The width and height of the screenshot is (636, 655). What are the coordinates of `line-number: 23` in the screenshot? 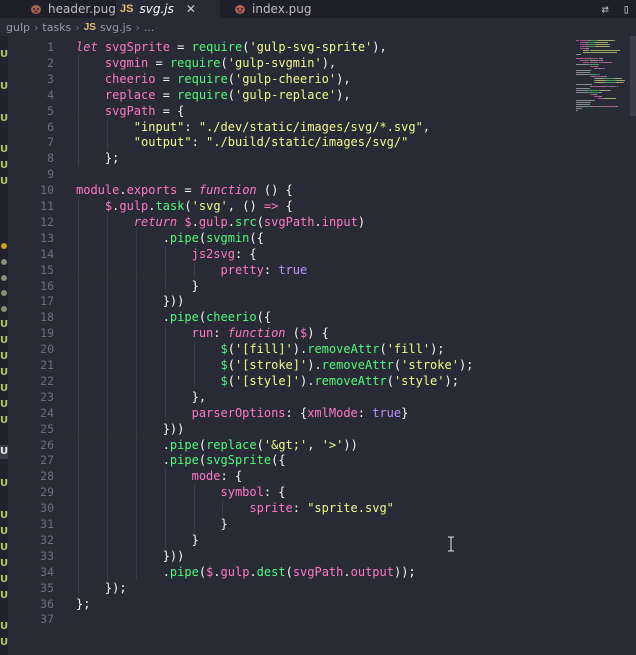 It's located at (47, 396).